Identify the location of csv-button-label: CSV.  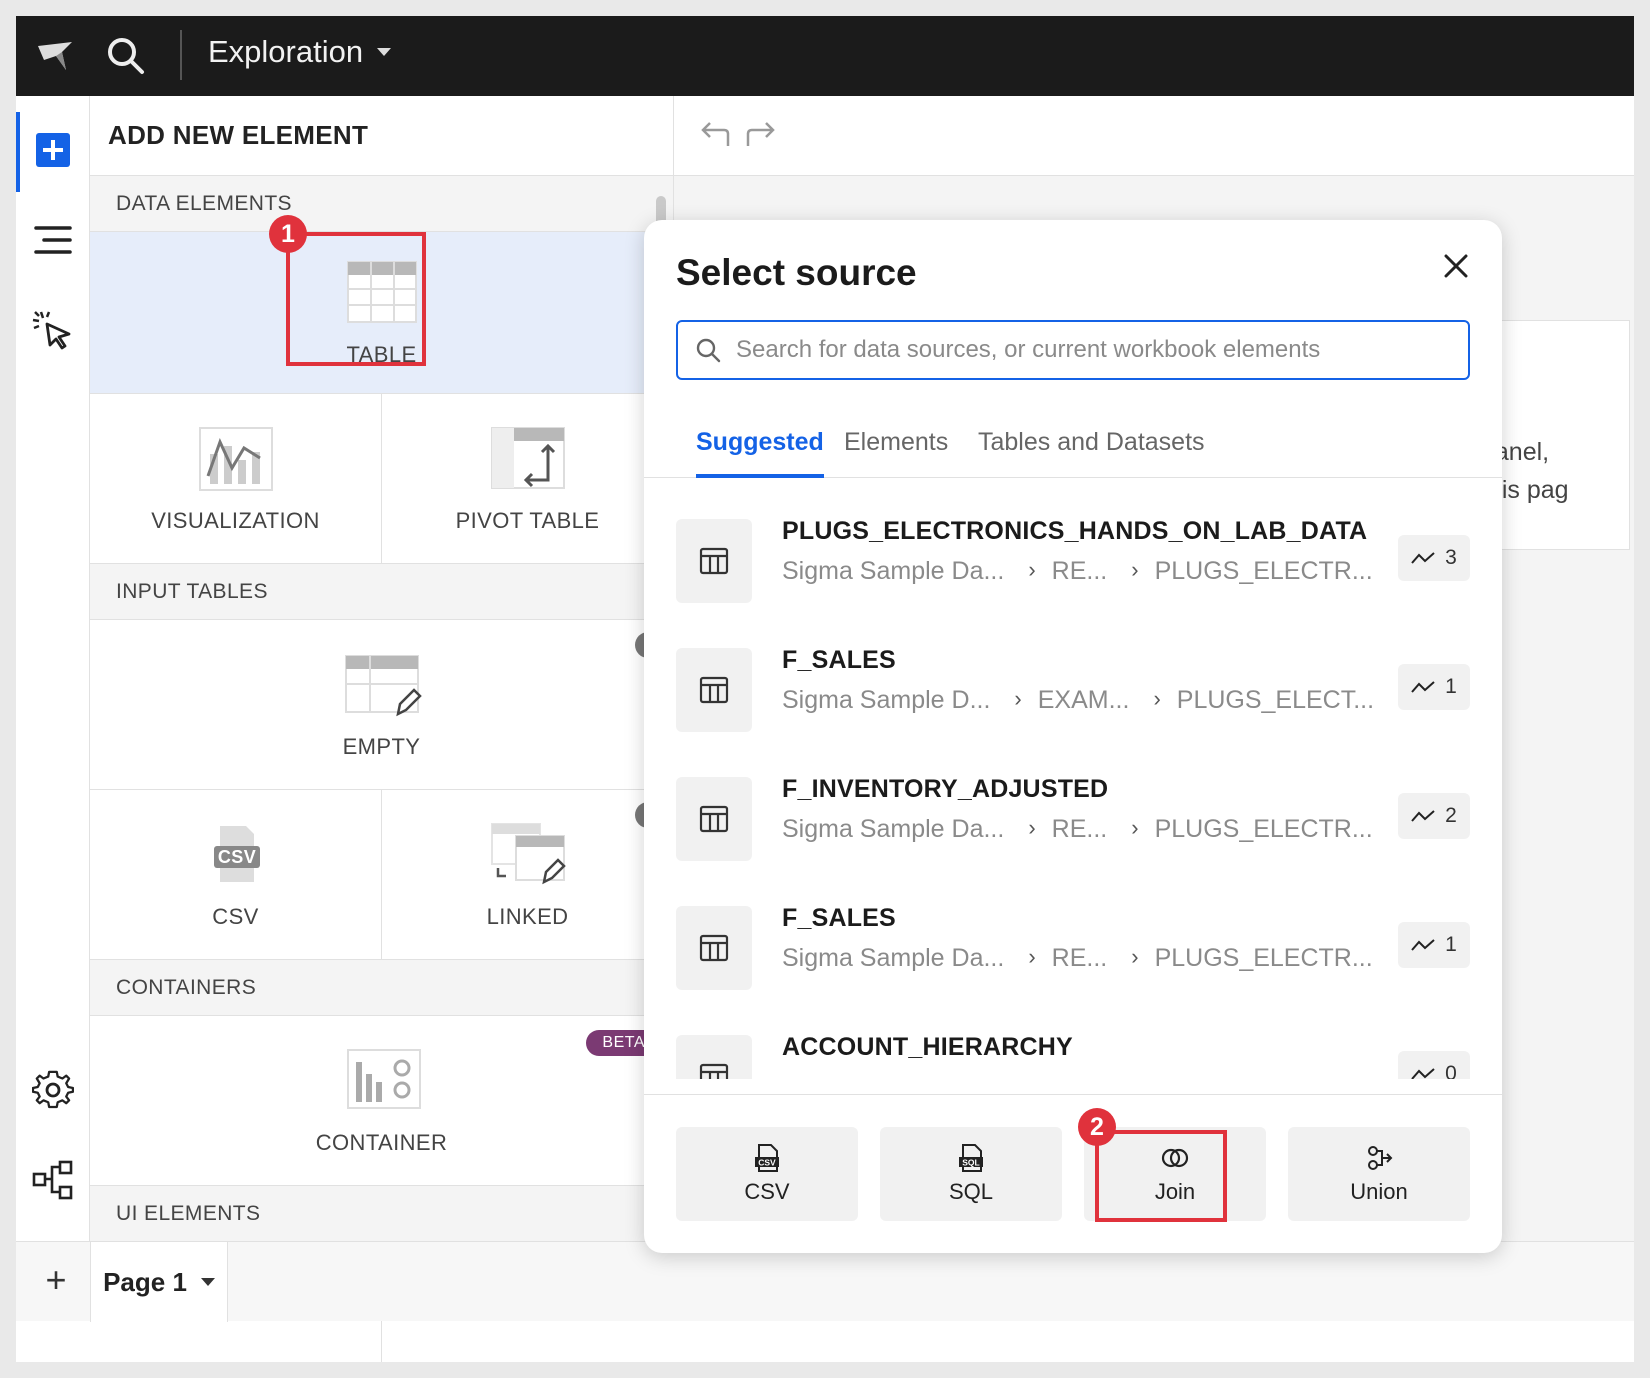
(767, 1191).